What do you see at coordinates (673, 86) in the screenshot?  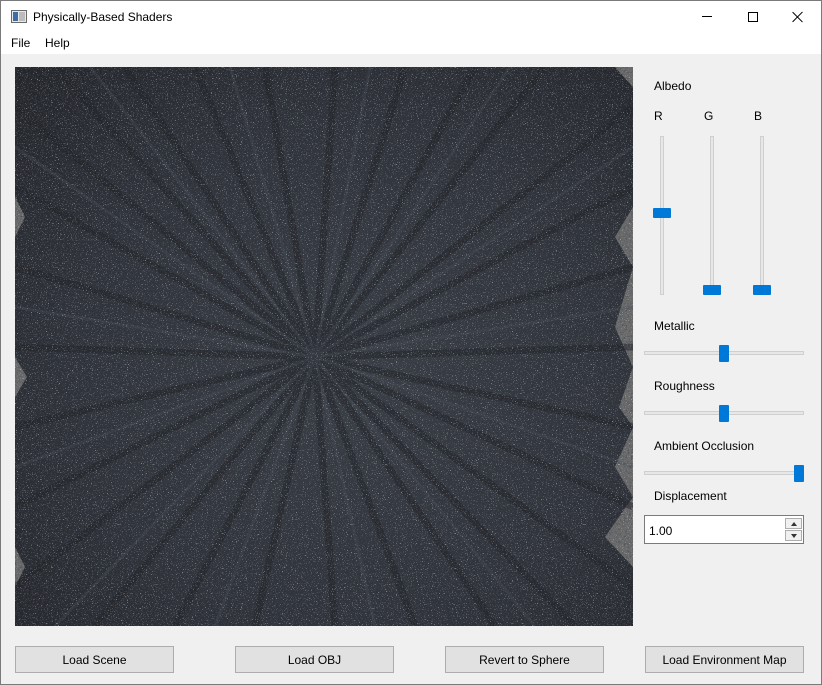 I see `albedo-label: Albedo` at bounding box center [673, 86].